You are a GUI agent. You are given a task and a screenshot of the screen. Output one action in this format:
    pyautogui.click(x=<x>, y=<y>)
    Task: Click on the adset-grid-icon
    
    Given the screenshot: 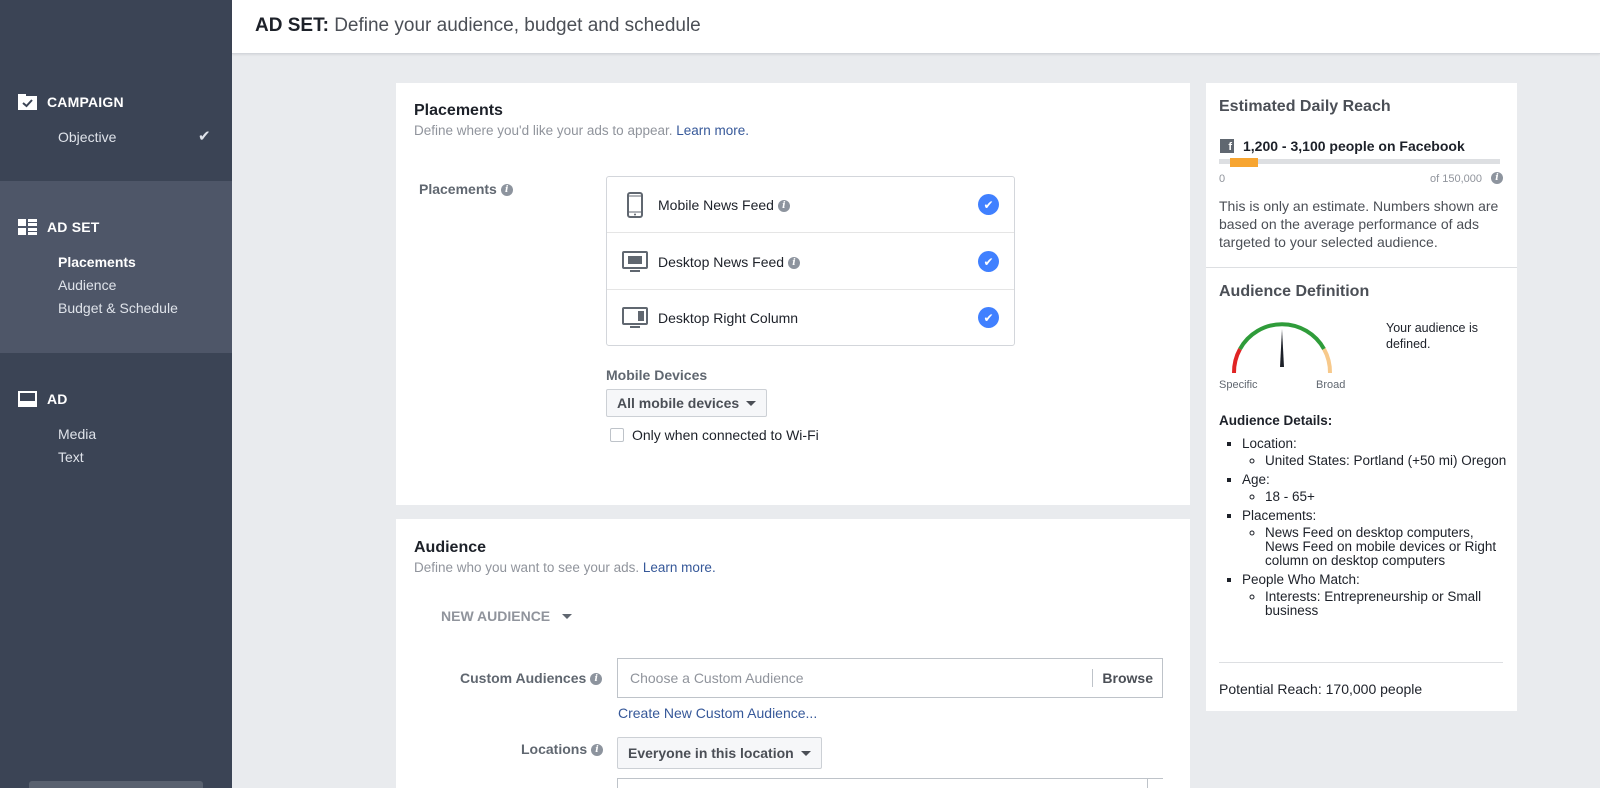 What is the action you would take?
    pyautogui.click(x=28, y=227)
    